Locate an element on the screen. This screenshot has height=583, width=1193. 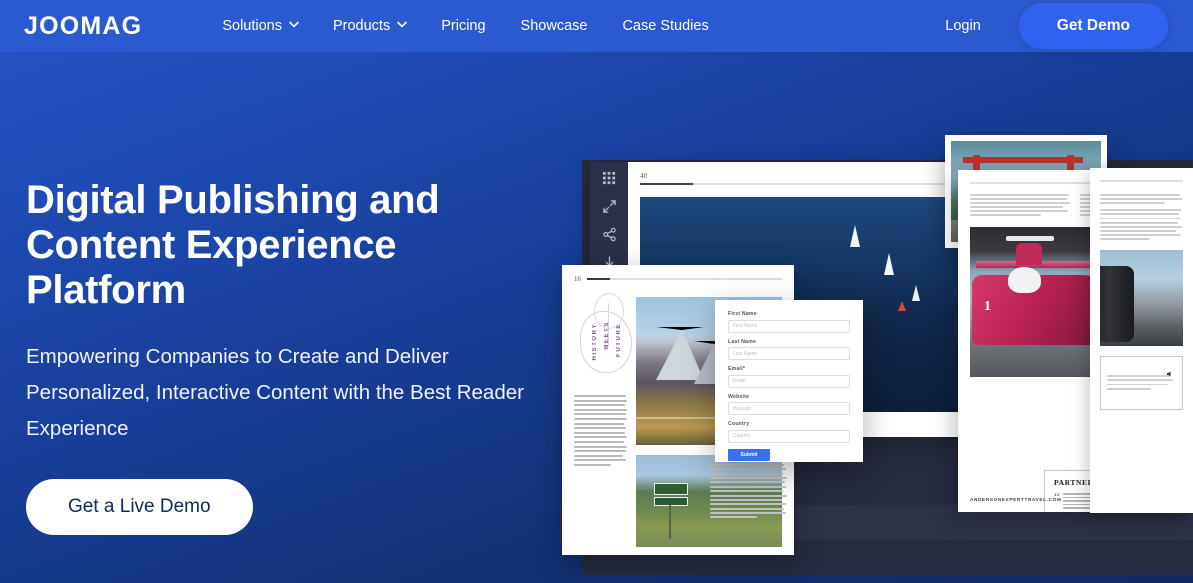
magazine-progress-bar is located at coordinates (684, 279).